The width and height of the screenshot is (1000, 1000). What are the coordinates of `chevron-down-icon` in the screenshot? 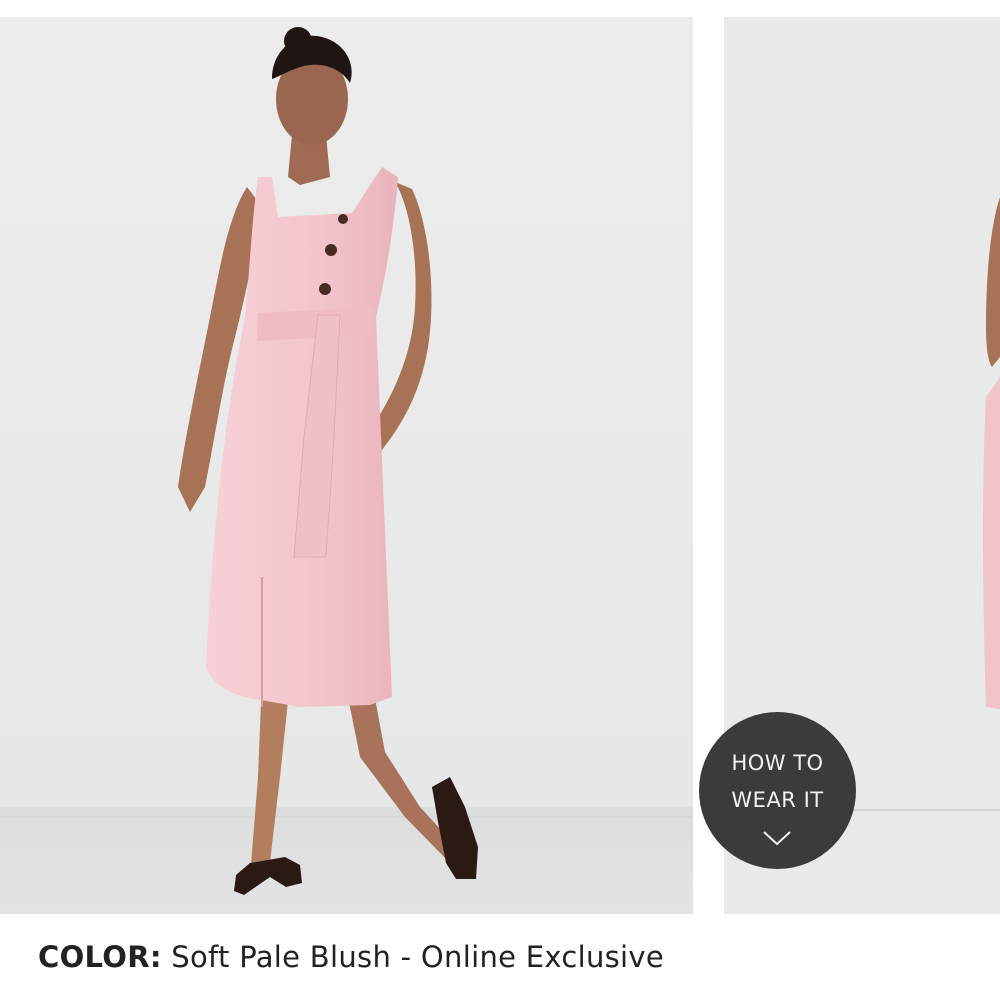 It's located at (777, 838).